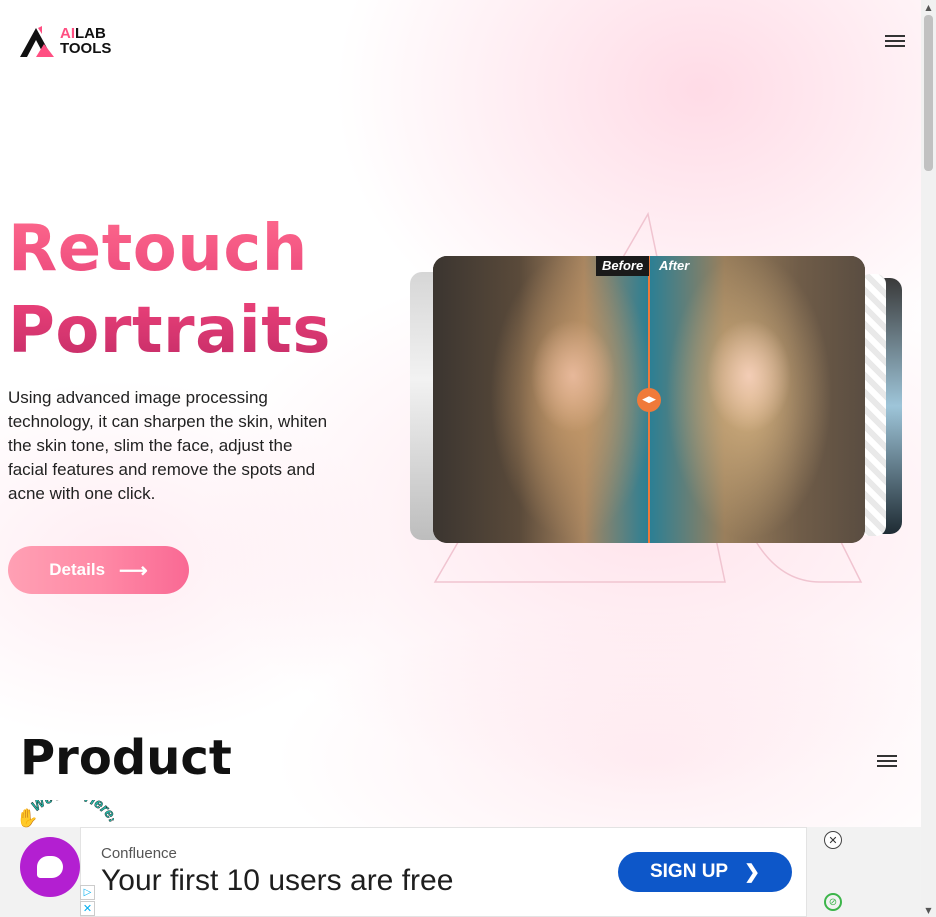 Image resolution: width=936 pixels, height=917 pixels. I want to click on arrow-right-icon: ⟶, so click(133, 570).